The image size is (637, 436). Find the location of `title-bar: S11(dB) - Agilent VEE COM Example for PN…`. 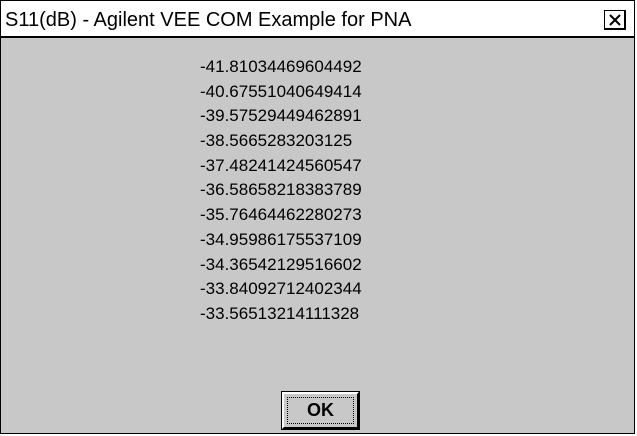

title-bar: S11(dB) - Agilent VEE COM Example for PN… is located at coordinates (317, 19).